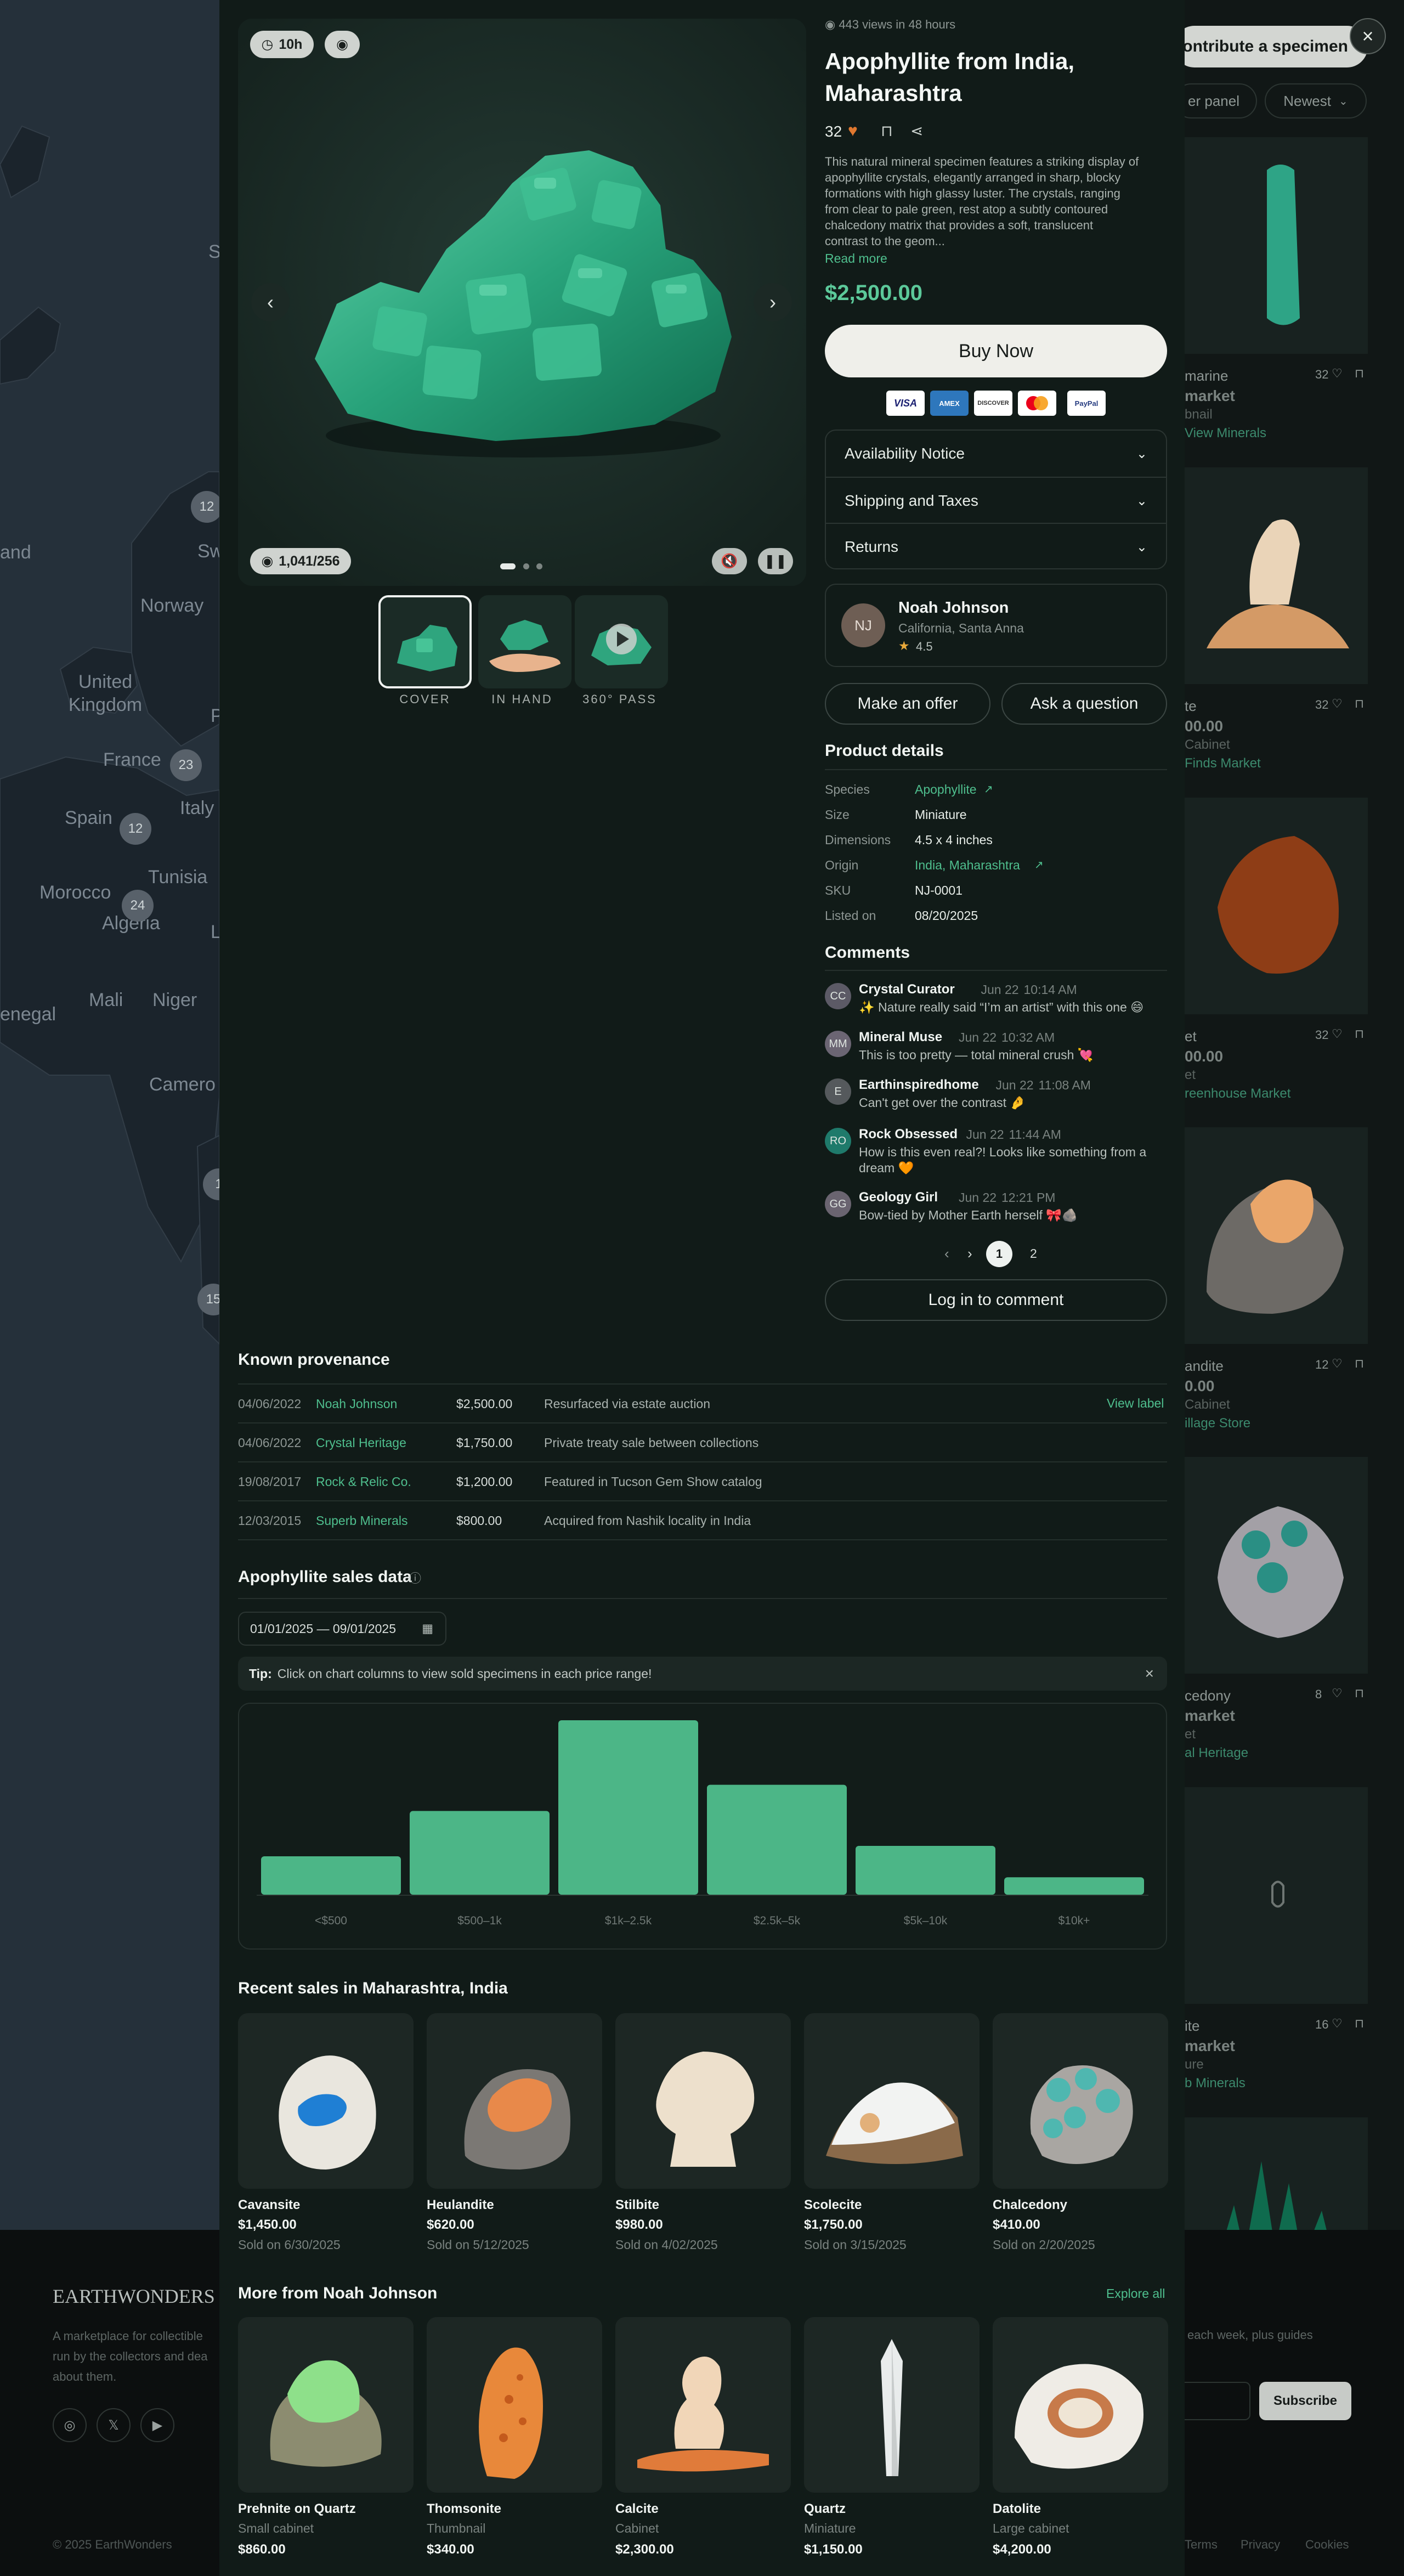 The width and height of the screenshot is (1404, 2576). What do you see at coordinates (464, 2509) in the screenshot?
I see `more-item-name: Thomsonite` at bounding box center [464, 2509].